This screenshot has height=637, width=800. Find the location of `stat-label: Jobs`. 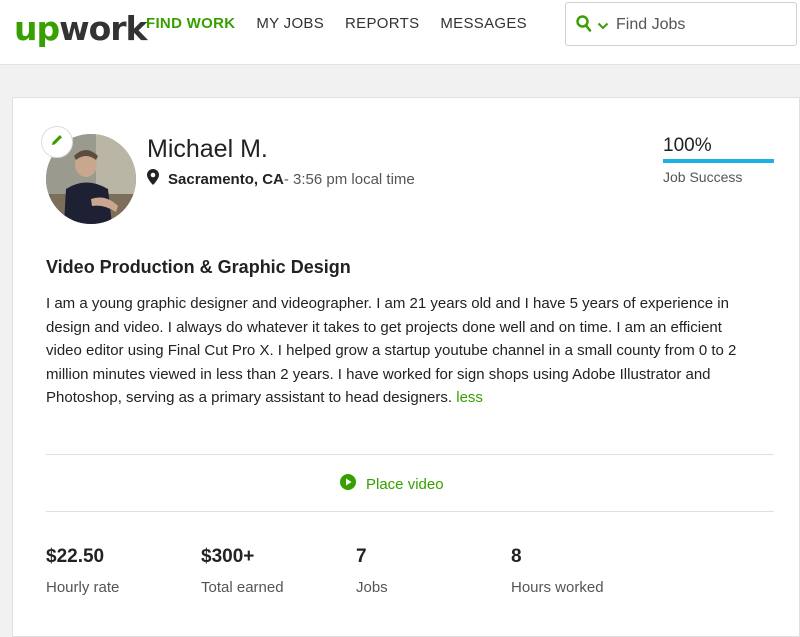

stat-label: Jobs is located at coordinates (372, 587).